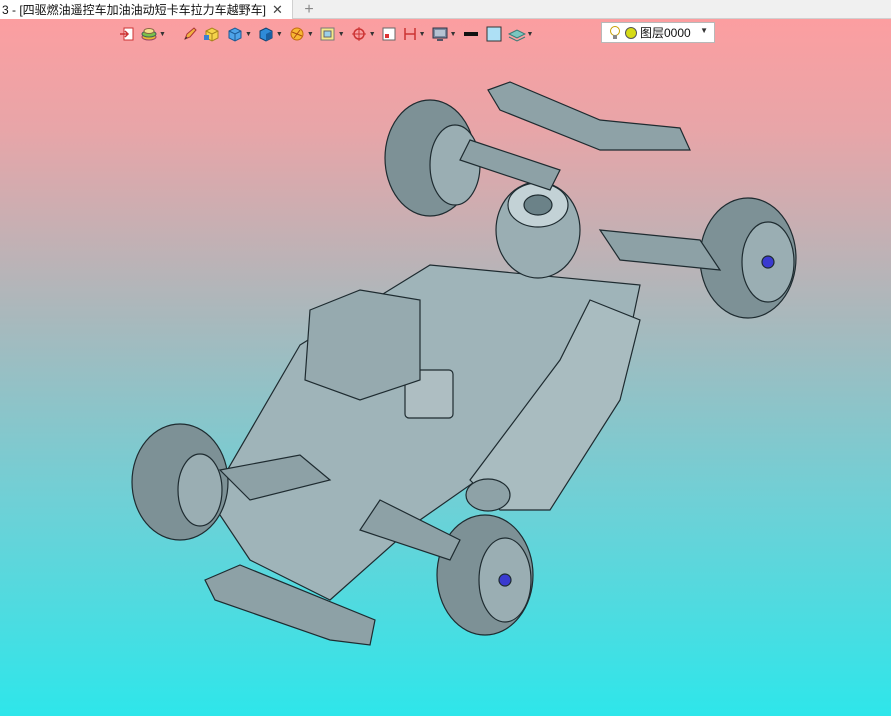 This screenshot has height=716, width=891. What do you see at coordinates (190, 34) in the screenshot?
I see `pencil-icon` at bounding box center [190, 34].